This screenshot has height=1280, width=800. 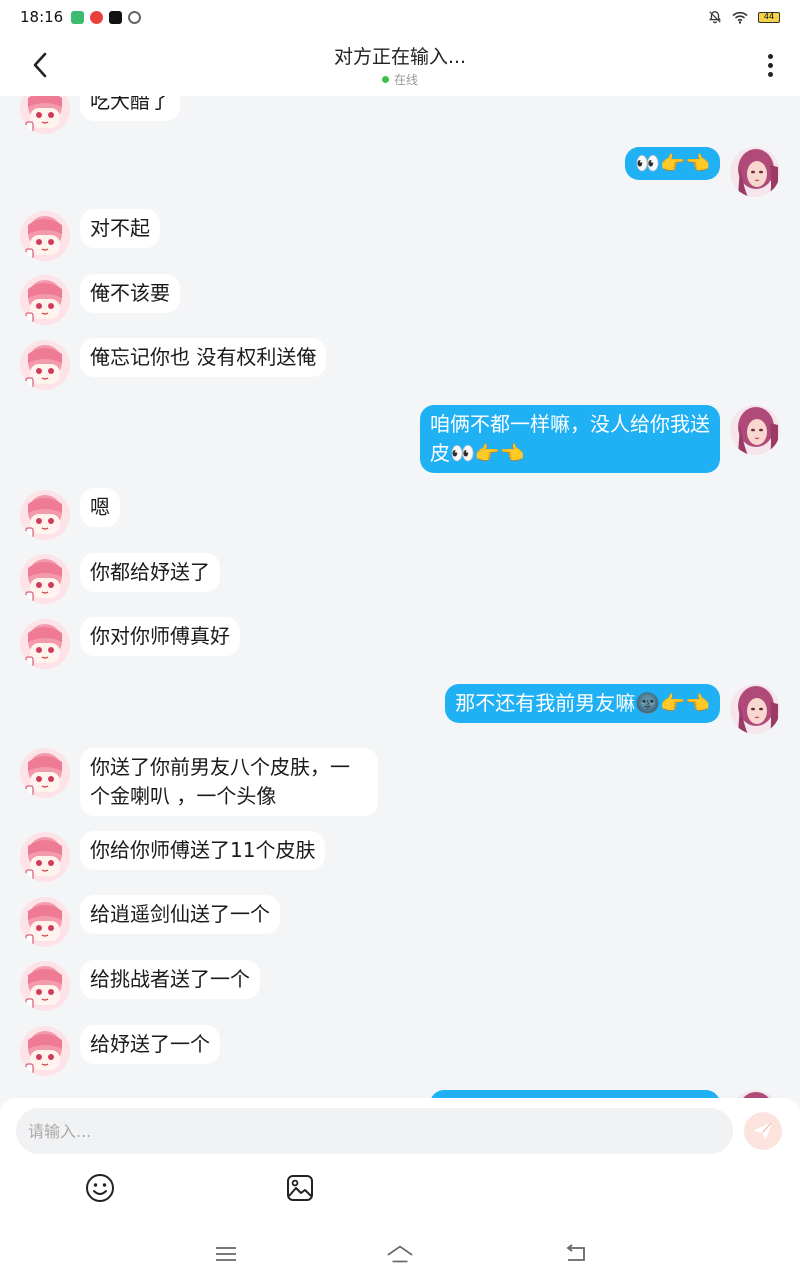 What do you see at coordinates (135, 17) in the screenshot?
I see `sync-icon` at bounding box center [135, 17].